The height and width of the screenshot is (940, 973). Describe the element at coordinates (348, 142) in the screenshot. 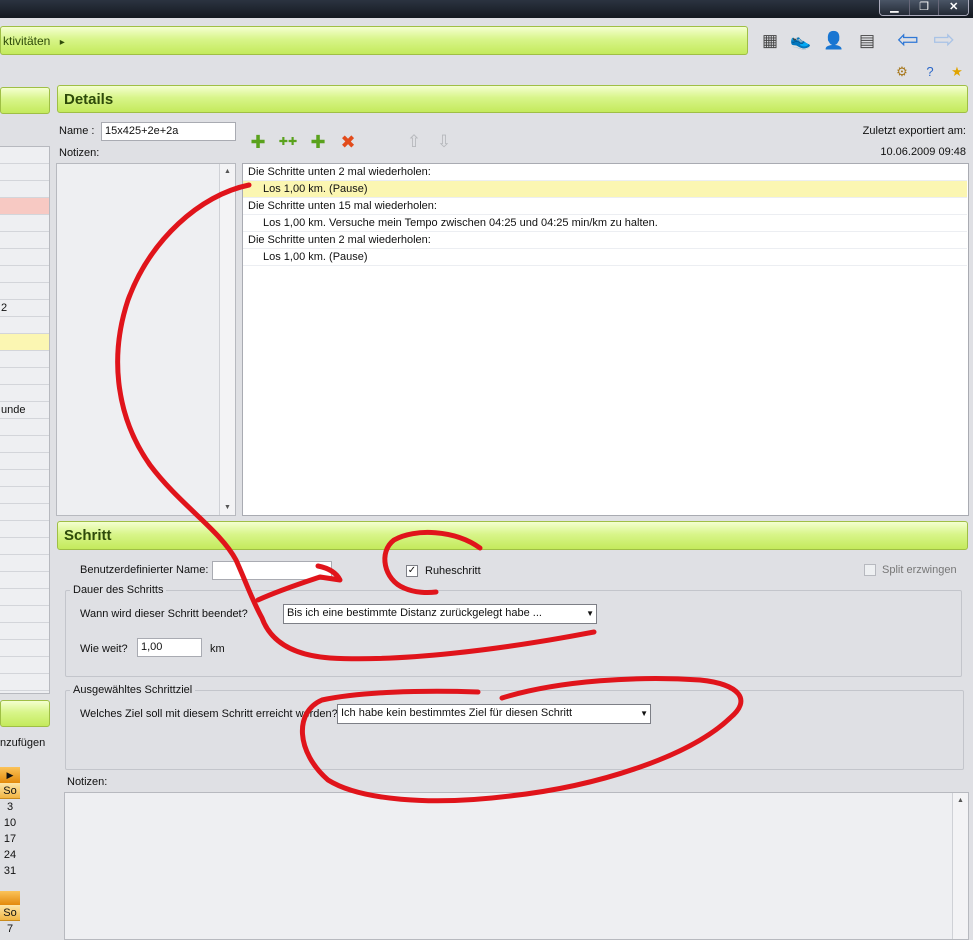

I see `delete-icon: ✖` at that location.